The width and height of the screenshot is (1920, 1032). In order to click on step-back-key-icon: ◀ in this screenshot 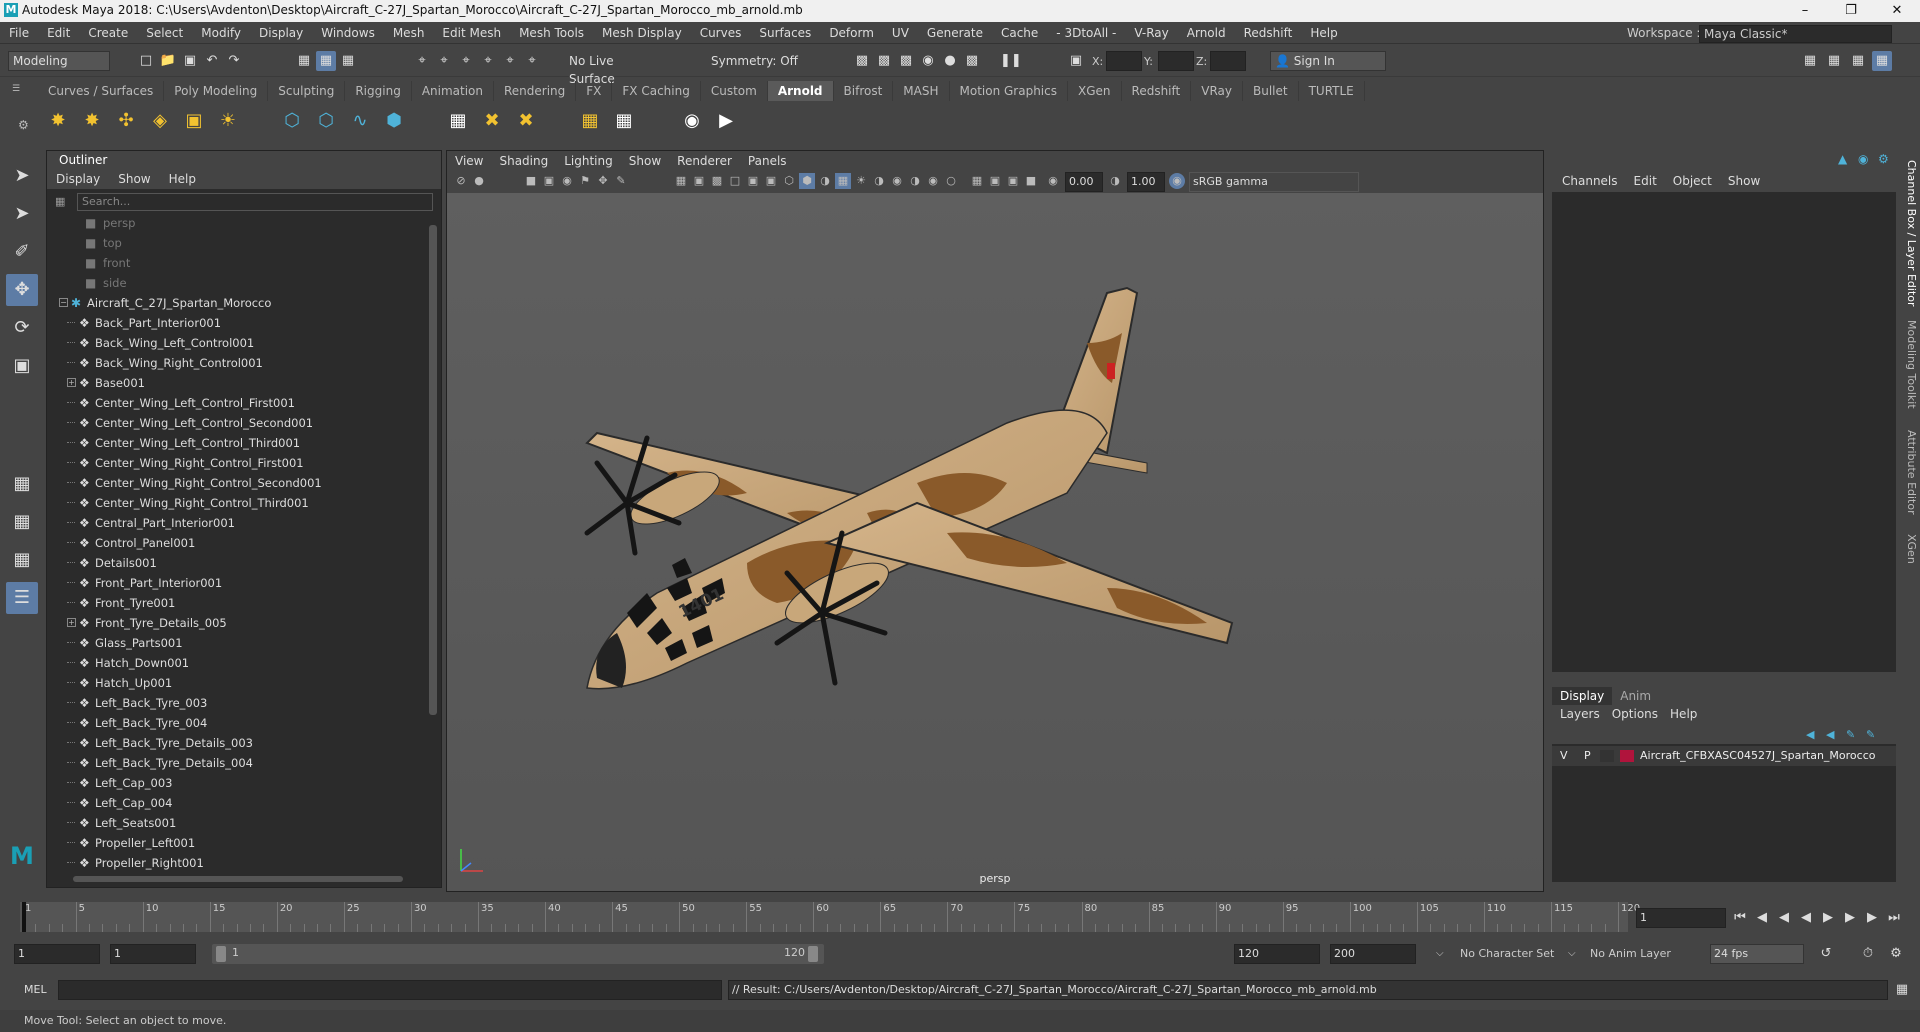, I will do `click(1762, 918)`.